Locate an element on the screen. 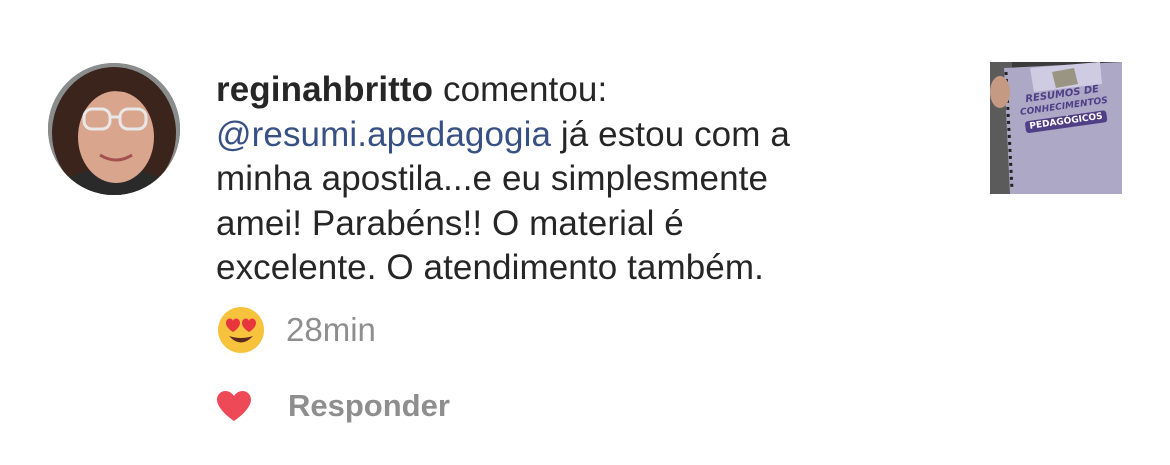  comment-line-4: excelente. O atendimento também. is located at coordinates (490, 267).